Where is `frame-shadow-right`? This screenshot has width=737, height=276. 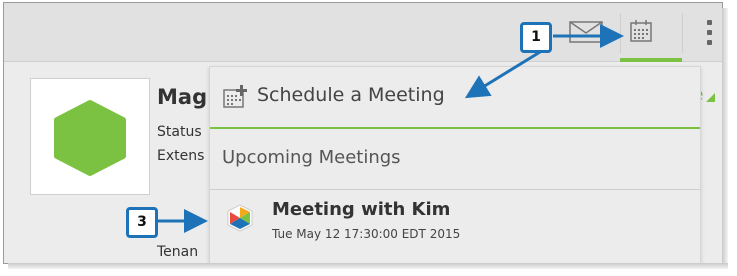 frame-shadow-right is located at coordinates (725, 137).